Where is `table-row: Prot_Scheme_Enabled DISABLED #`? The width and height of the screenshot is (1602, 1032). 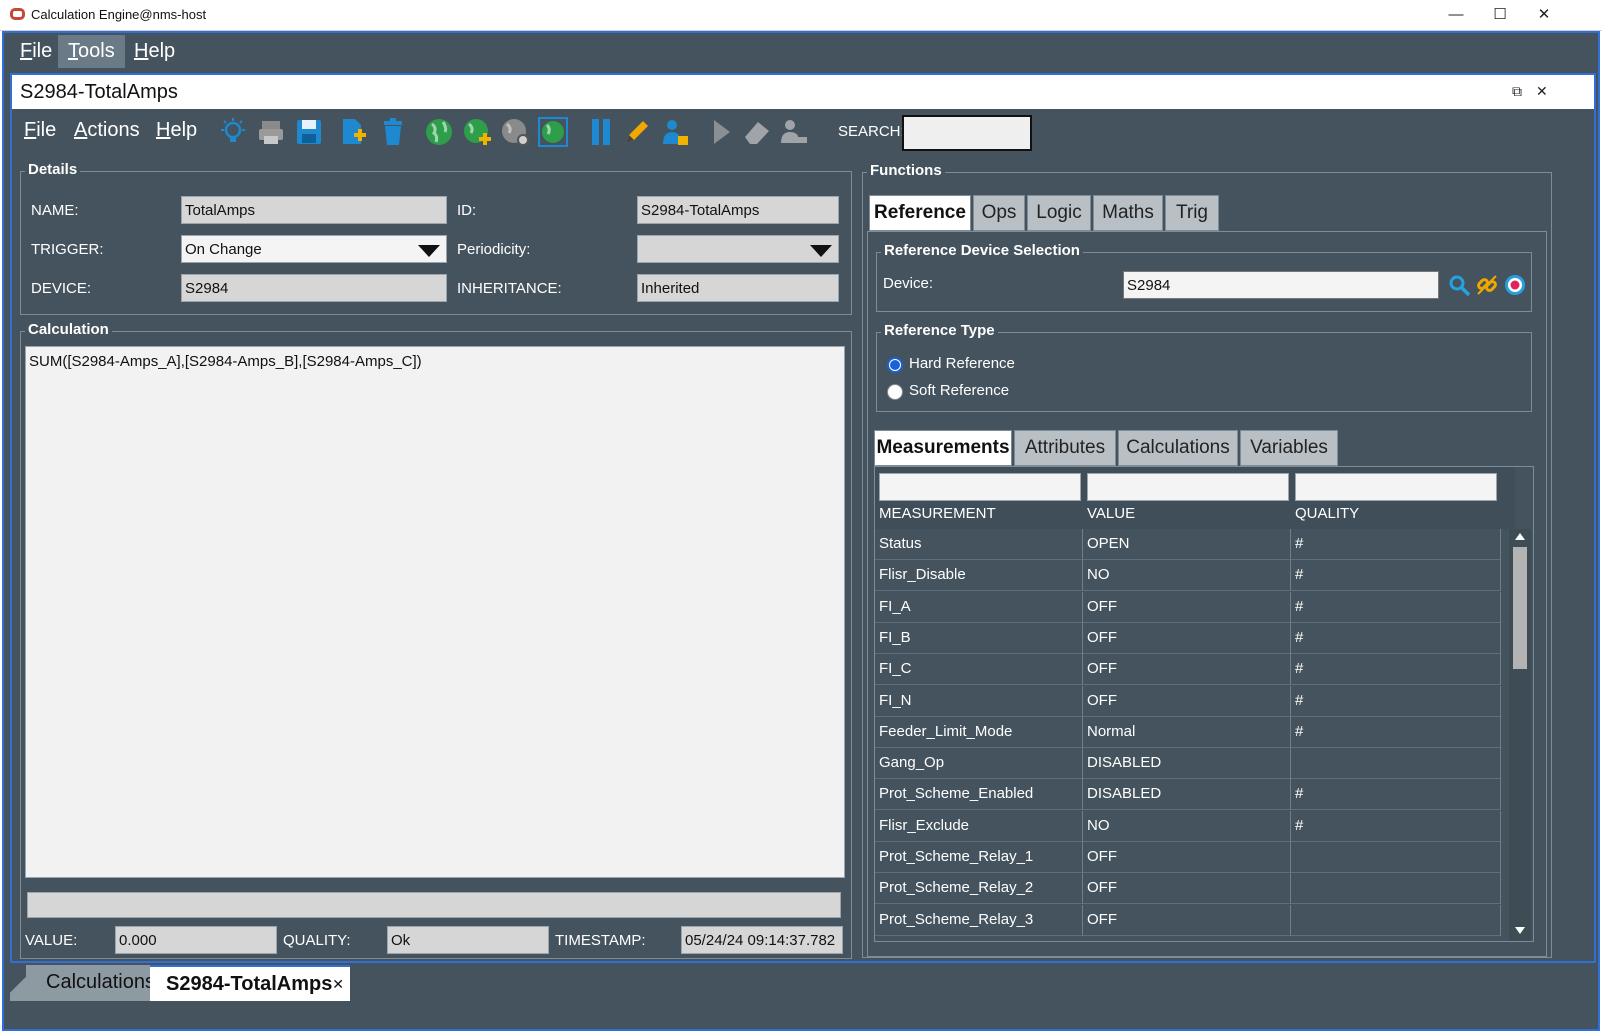 table-row: Prot_Scheme_Enabled DISABLED # is located at coordinates (1188, 795).